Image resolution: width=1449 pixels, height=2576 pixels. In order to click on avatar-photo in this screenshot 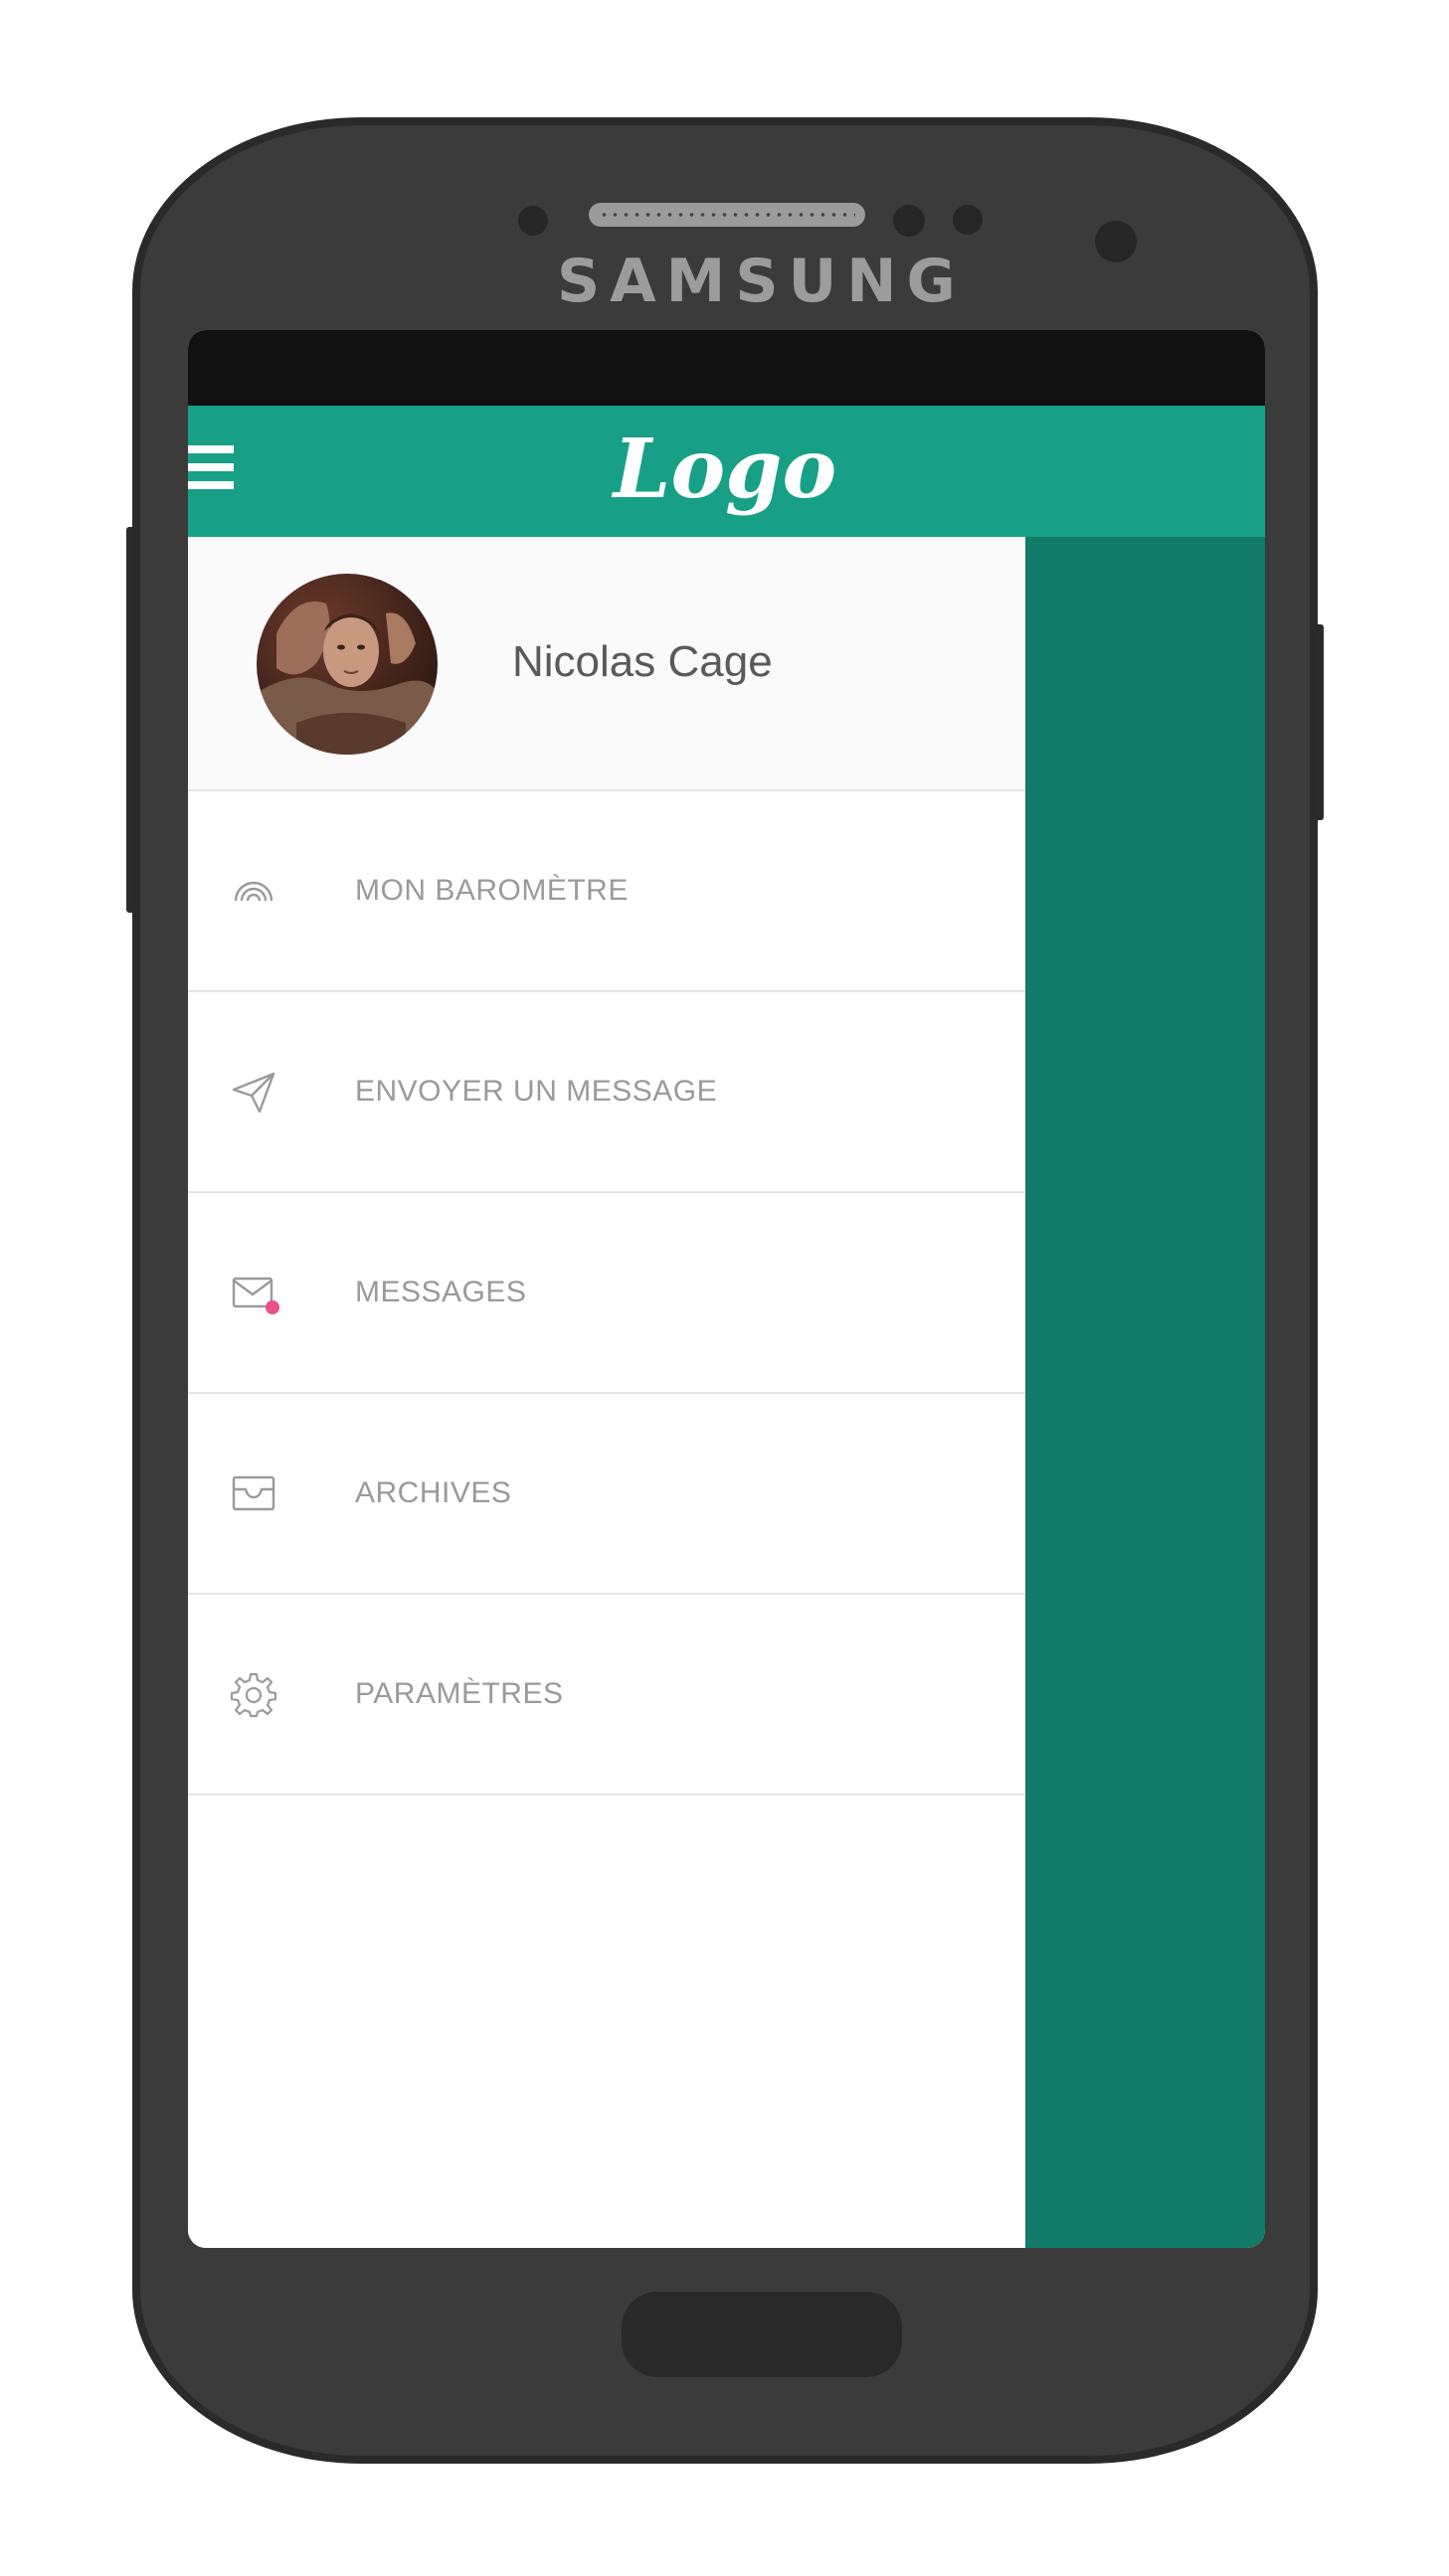, I will do `click(347, 664)`.